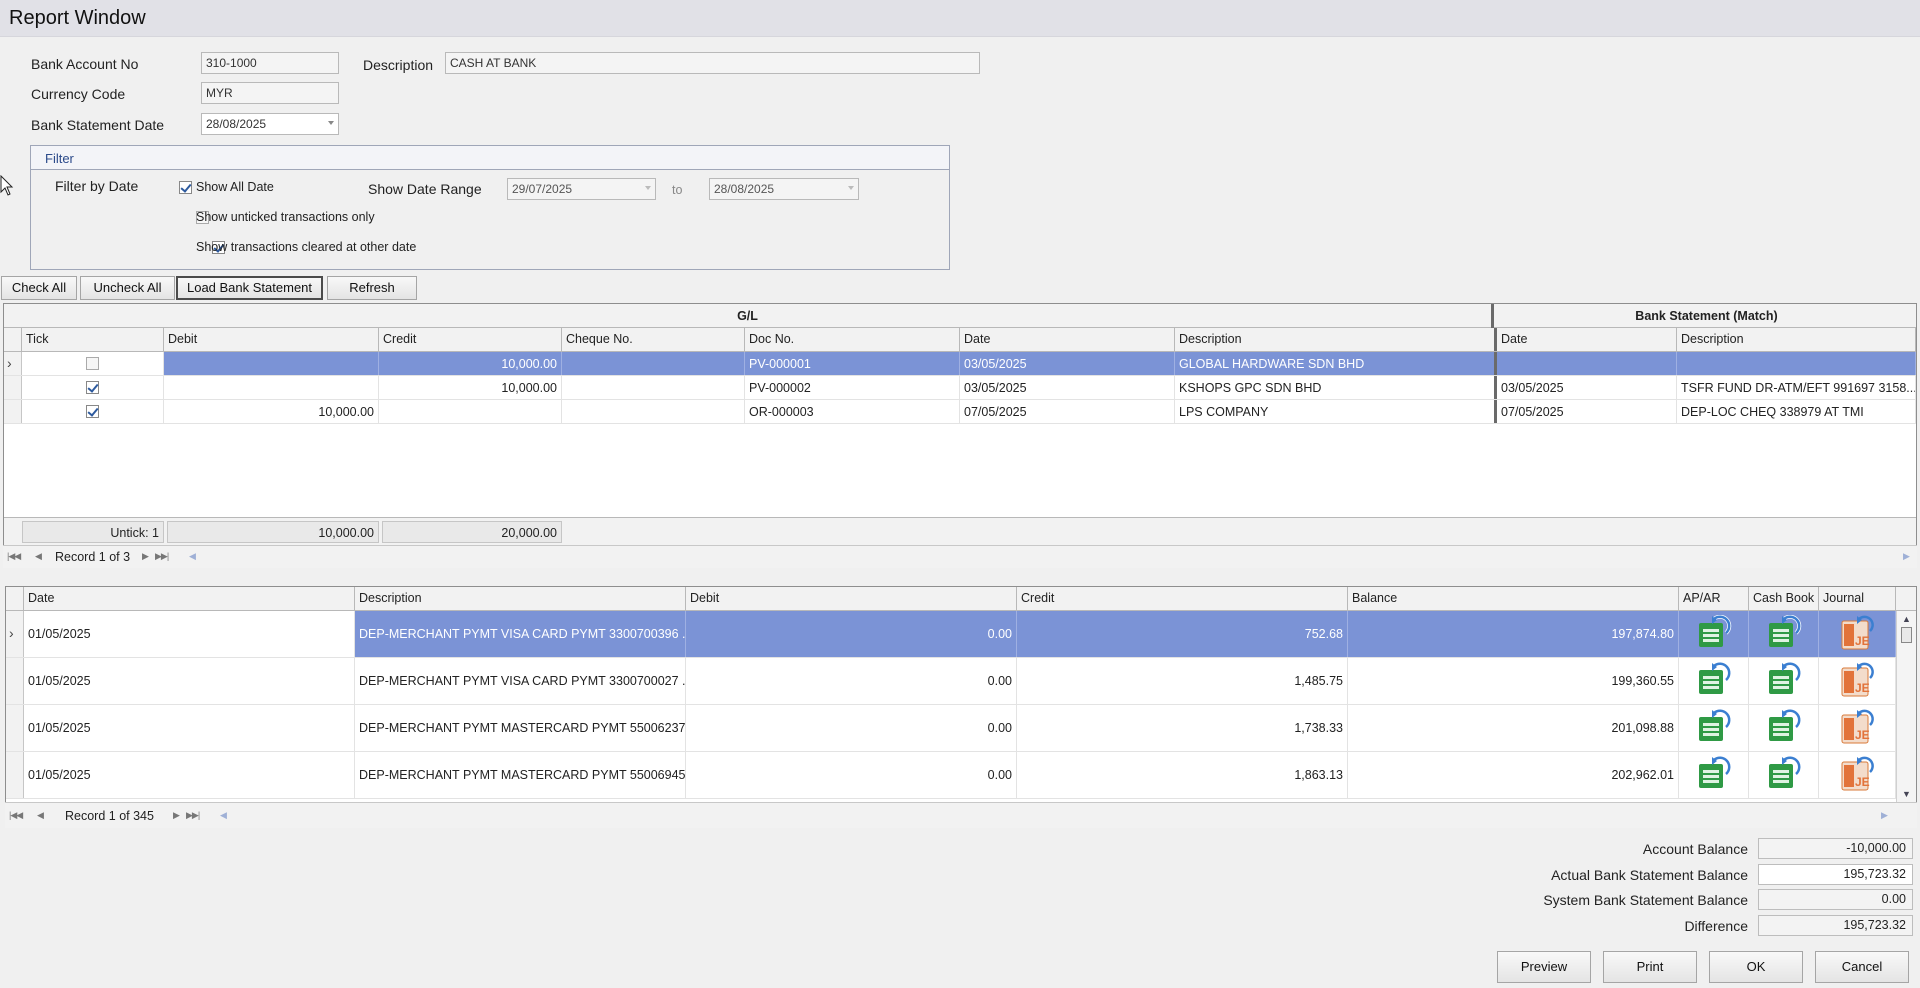  I want to click on ok-button: OK, so click(1756, 967).